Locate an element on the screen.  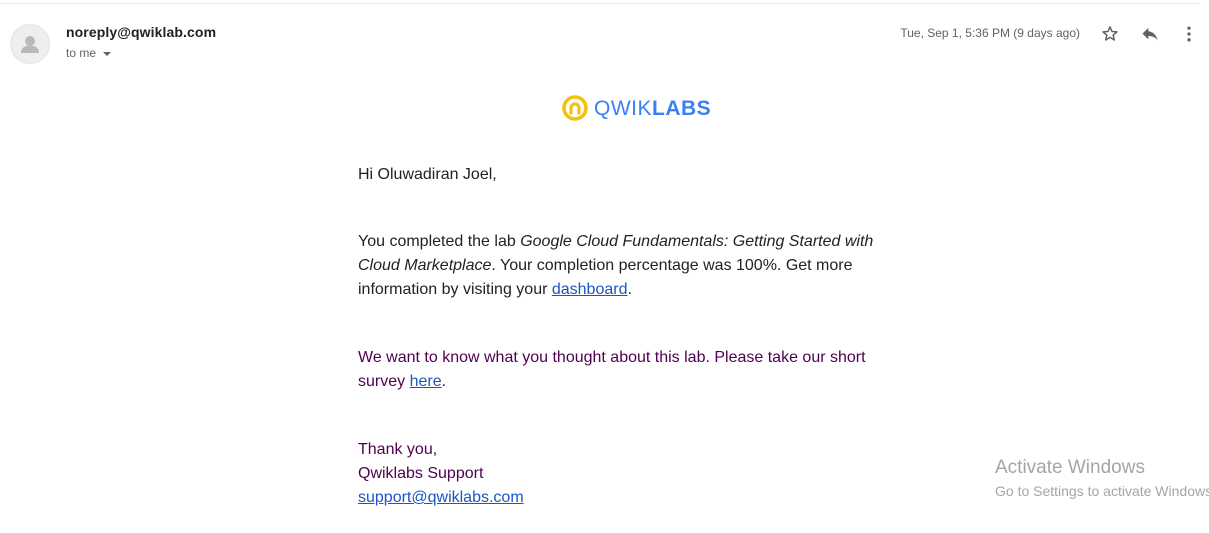
greeting: Hi Oluwadiran Joel, is located at coordinates (427, 174).